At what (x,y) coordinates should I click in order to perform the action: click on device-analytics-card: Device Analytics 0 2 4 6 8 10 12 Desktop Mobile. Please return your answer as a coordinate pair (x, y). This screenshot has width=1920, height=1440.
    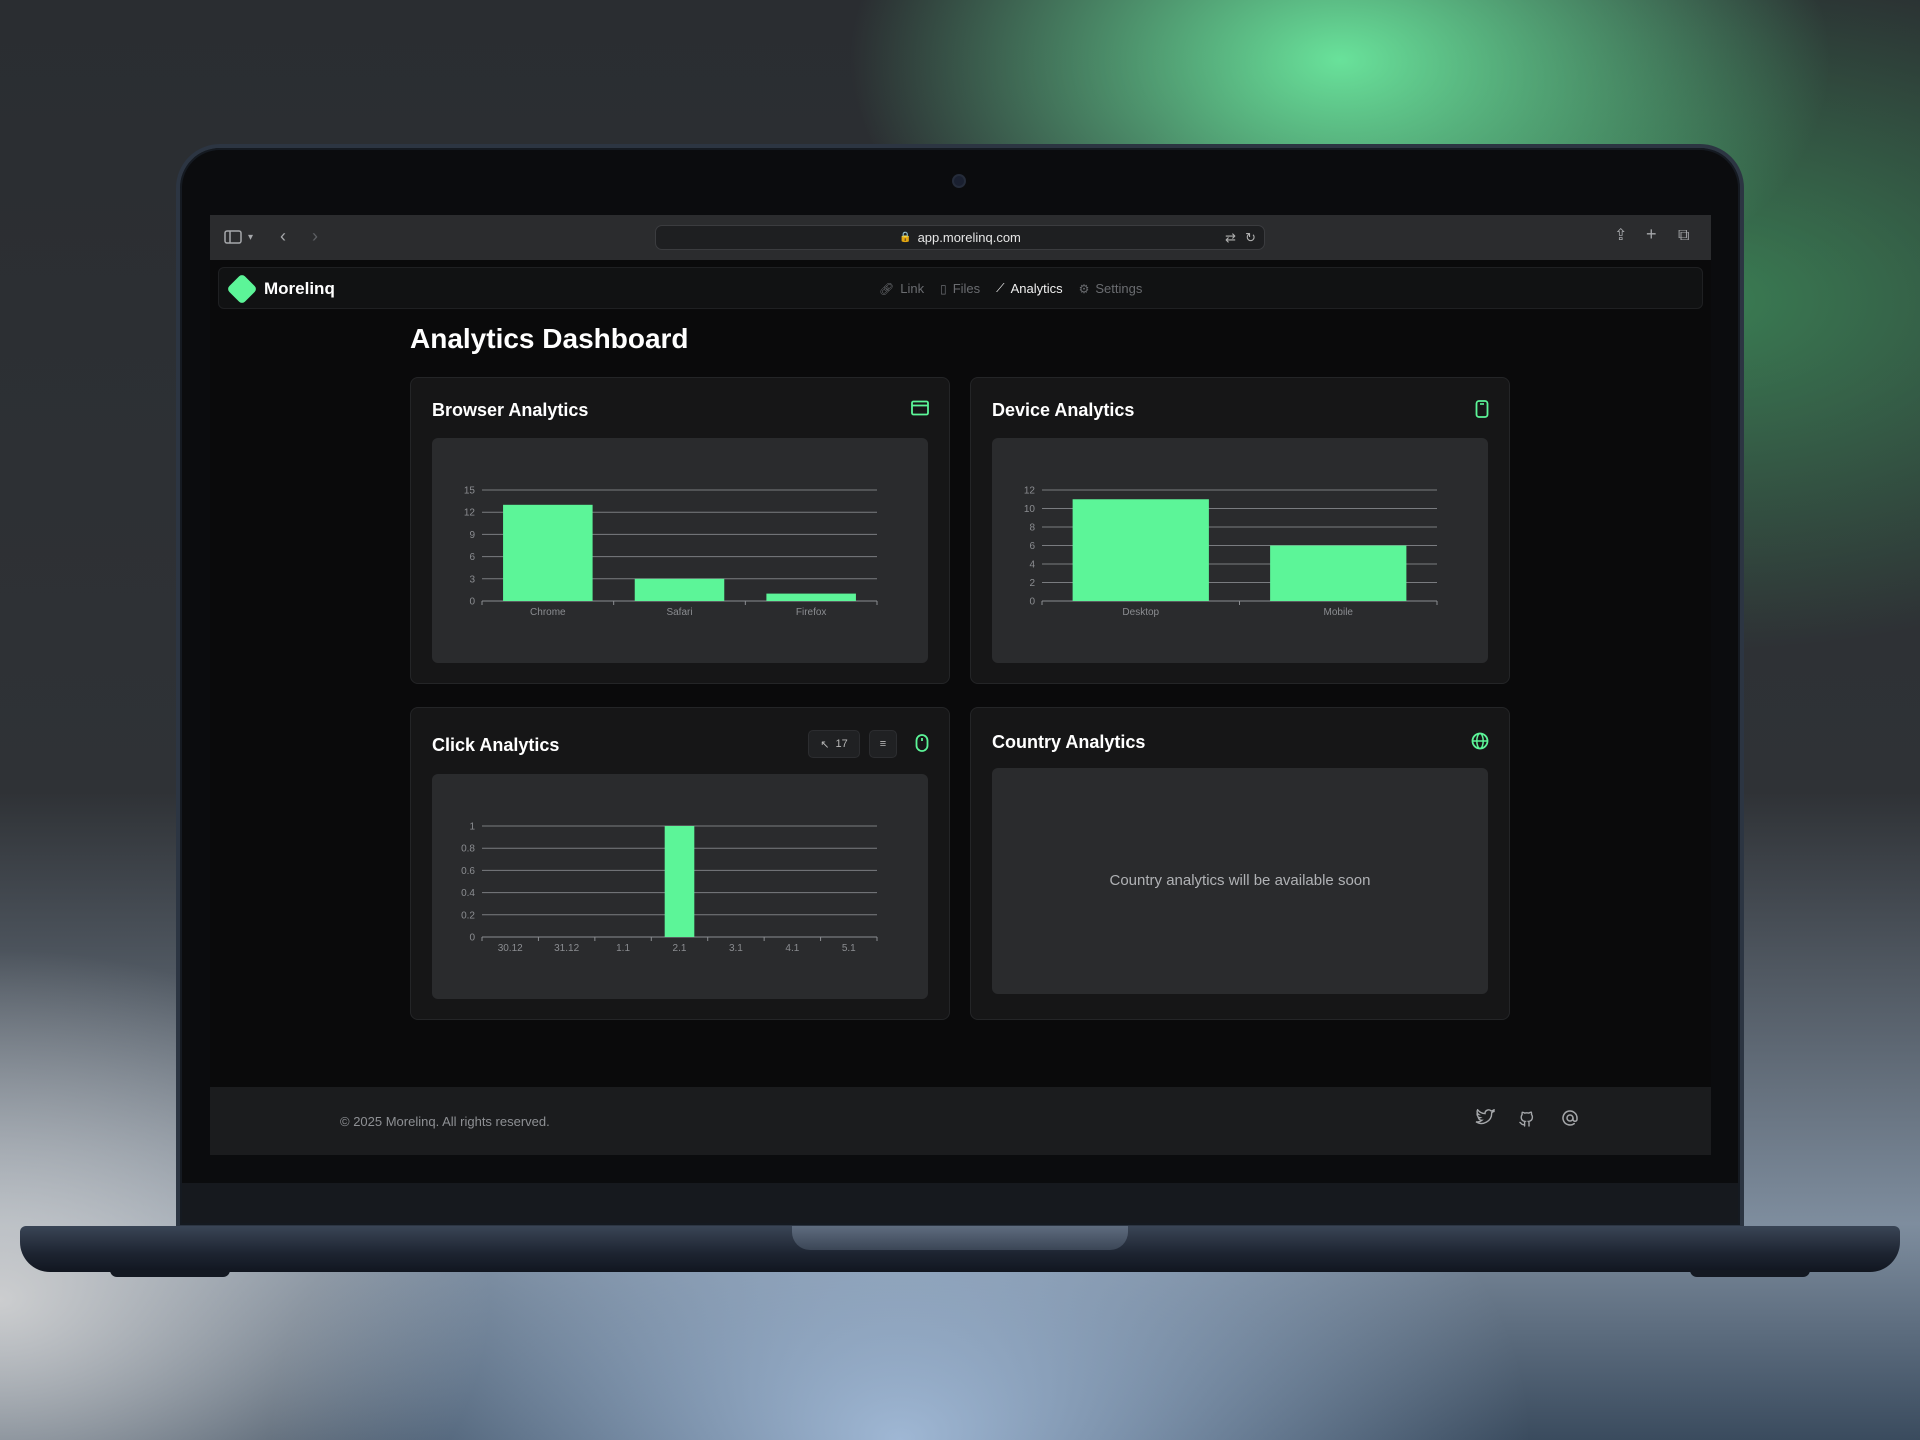
    Looking at the image, I should click on (1240, 530).